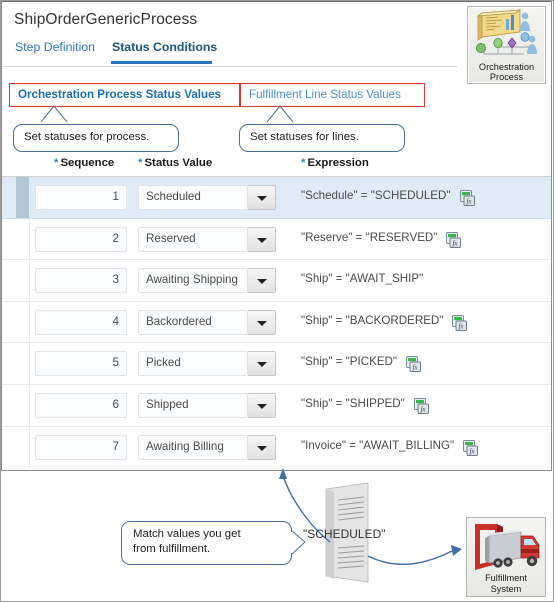 Image resolution: width=554 pixels, height=602 pixels. I want to click on column-label-expression: Expression, so click(338, 163).